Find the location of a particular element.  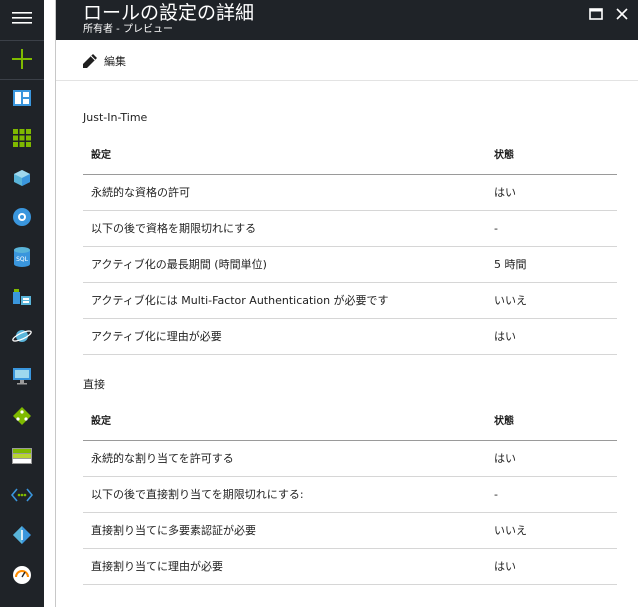

azure-active-directory-button is located at coordinates (22, 535).